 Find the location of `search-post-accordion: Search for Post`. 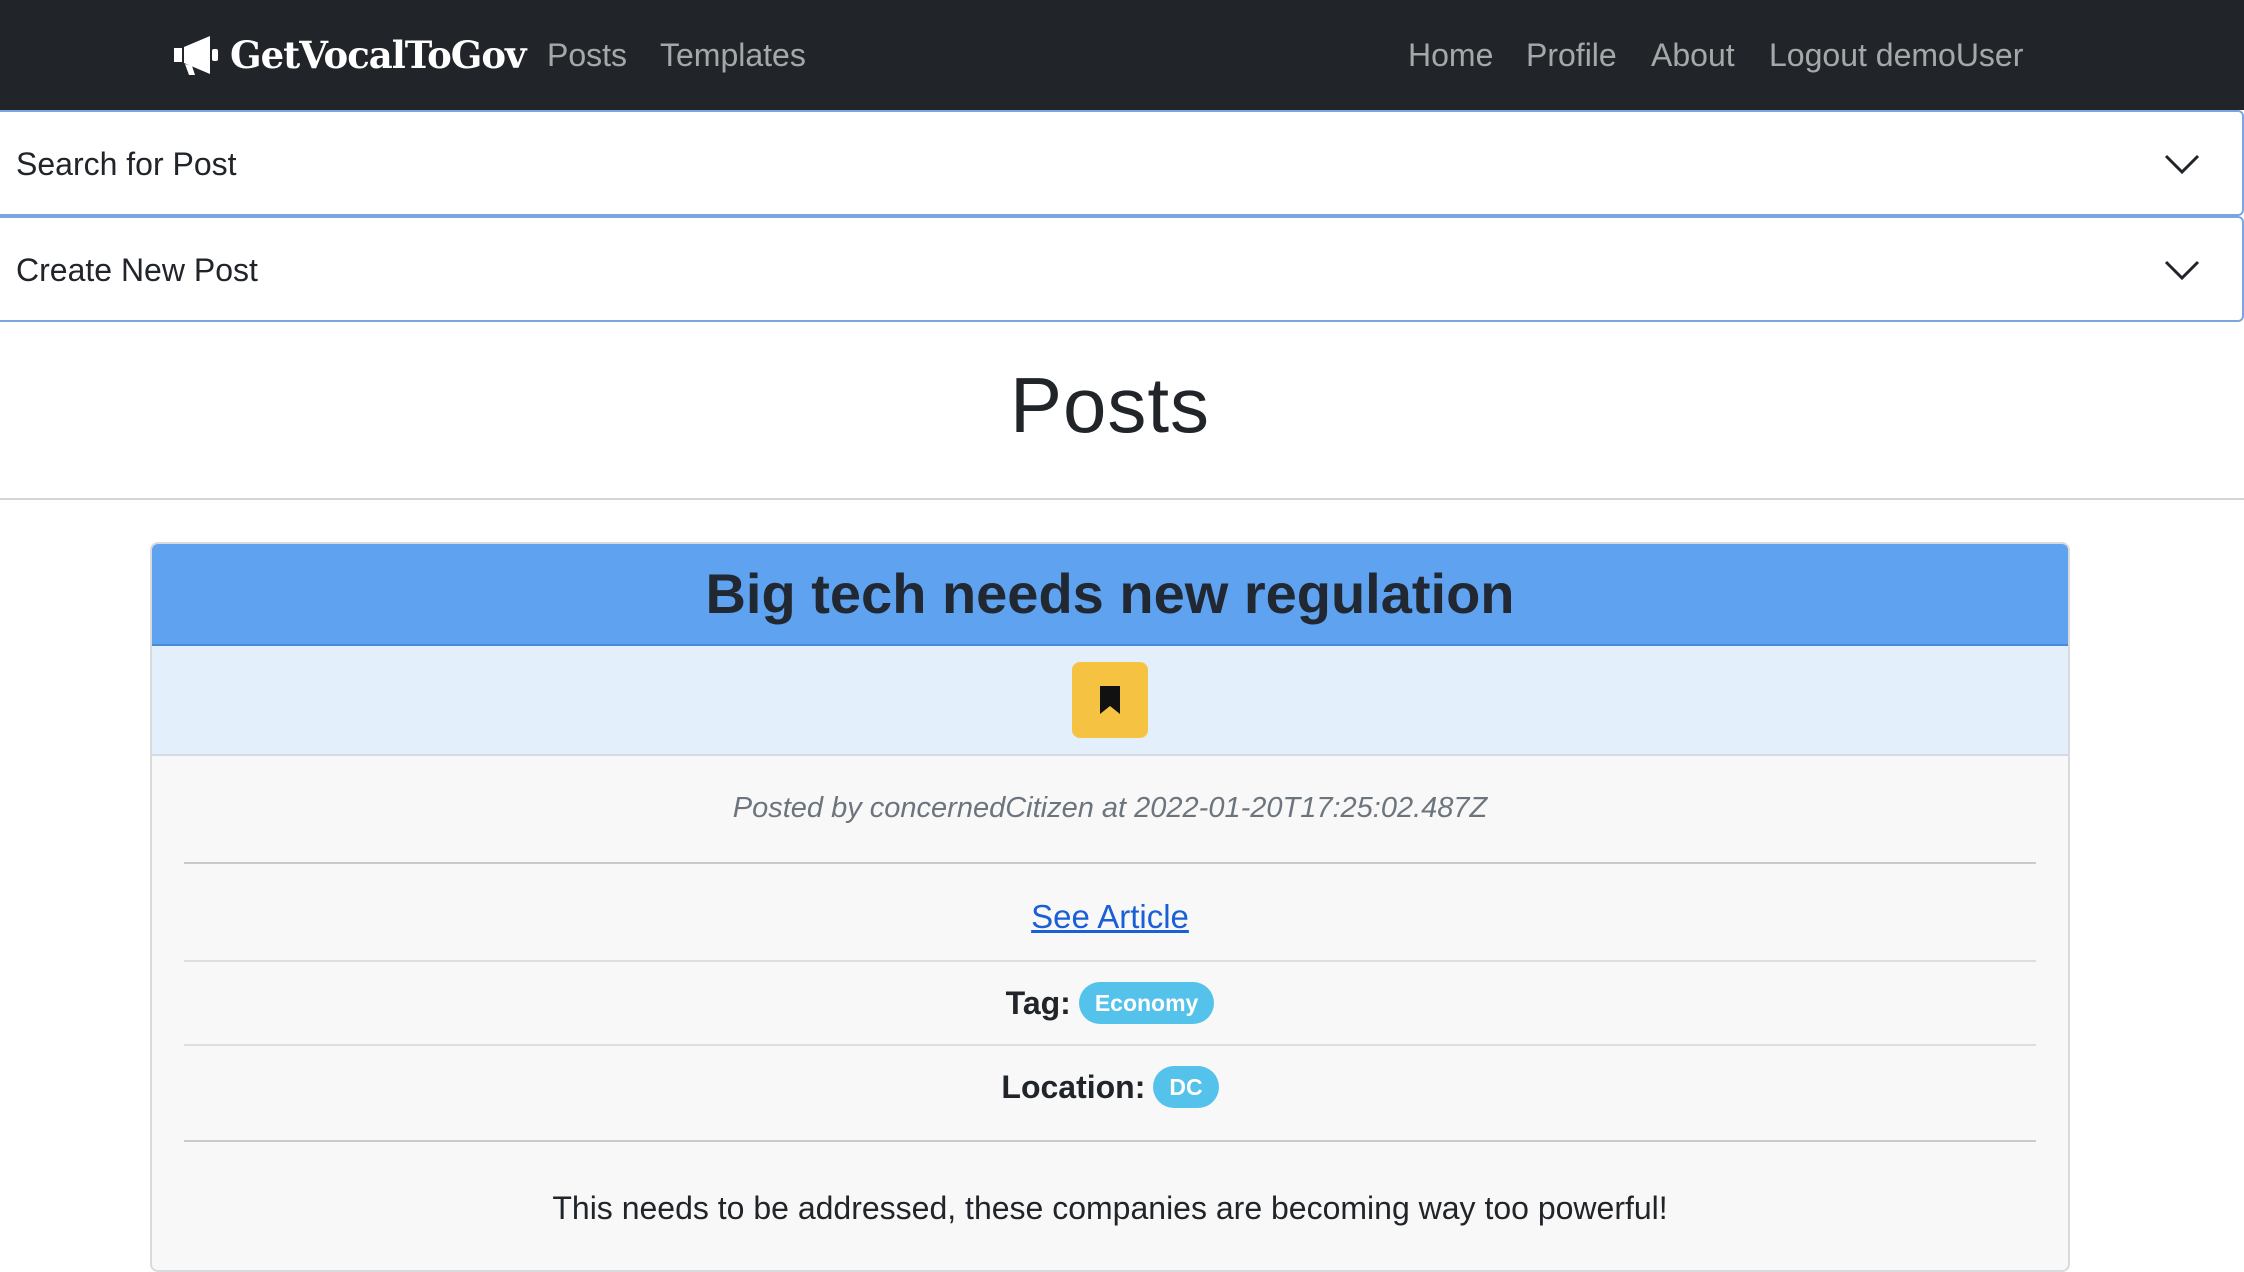

search-post-accordion: Search for Post is located at coordinates (1122, 163).